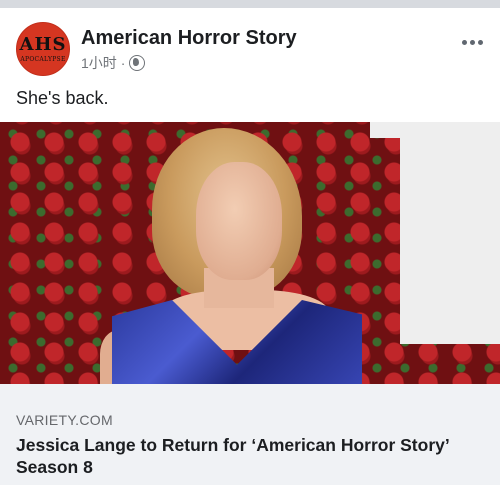 This screenshot has height=485, width=500. What do you see at coordinates (250, 4) in the screenshot?
I see `top-divider` at bounding box center [250, 4].